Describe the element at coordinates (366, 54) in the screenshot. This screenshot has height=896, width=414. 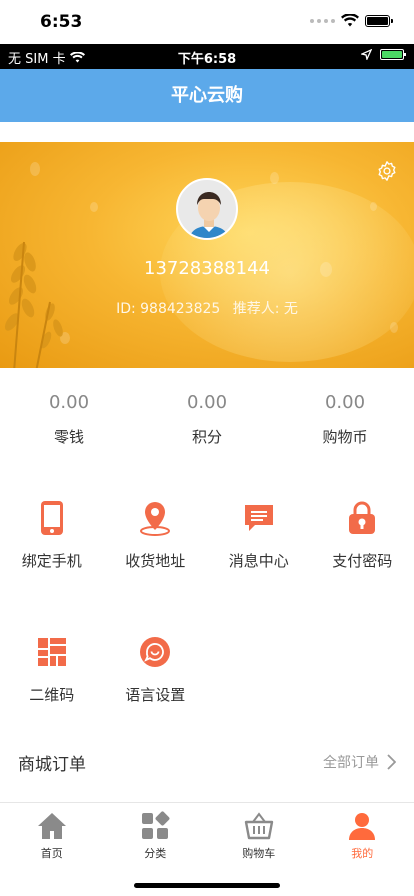
I see `location-arrow-icon` at that location.